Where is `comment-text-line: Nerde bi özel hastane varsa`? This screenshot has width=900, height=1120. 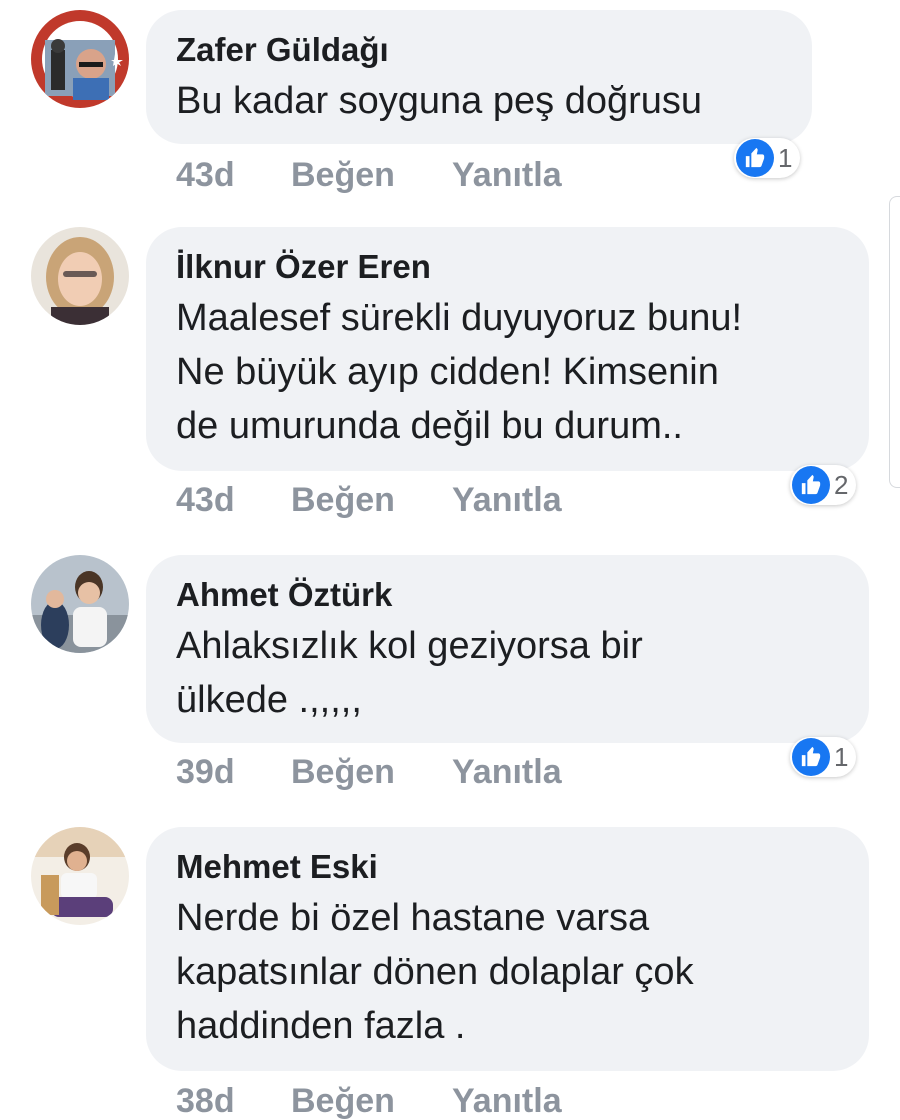
comment-text-line: Nerde bi özel hastane varsa is located at coordinates (413, 918).